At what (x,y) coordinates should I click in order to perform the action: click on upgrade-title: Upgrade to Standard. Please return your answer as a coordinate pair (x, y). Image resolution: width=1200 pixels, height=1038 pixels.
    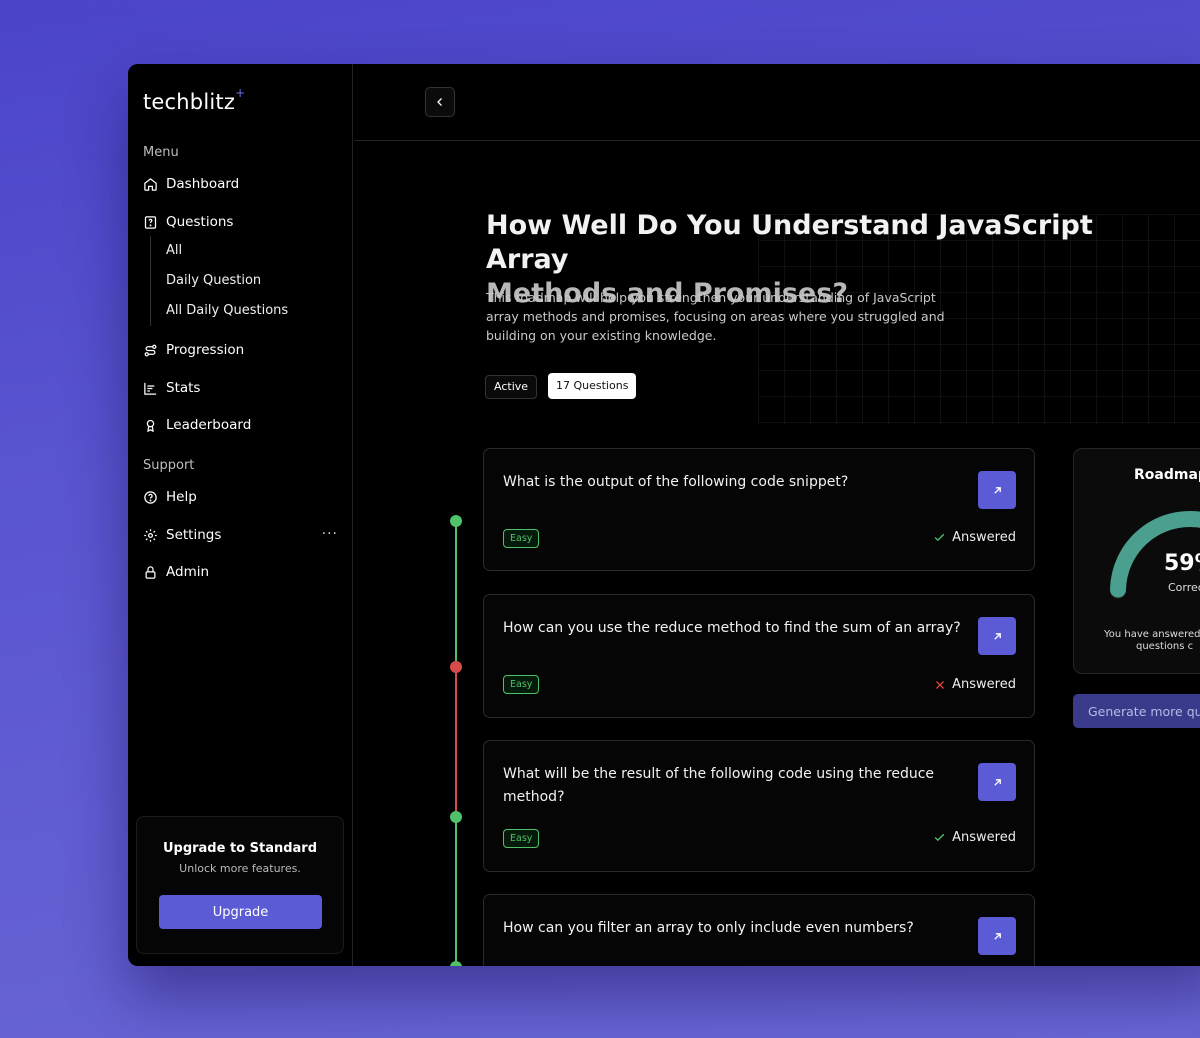
    Looking at the image, I should click on (240, 848).